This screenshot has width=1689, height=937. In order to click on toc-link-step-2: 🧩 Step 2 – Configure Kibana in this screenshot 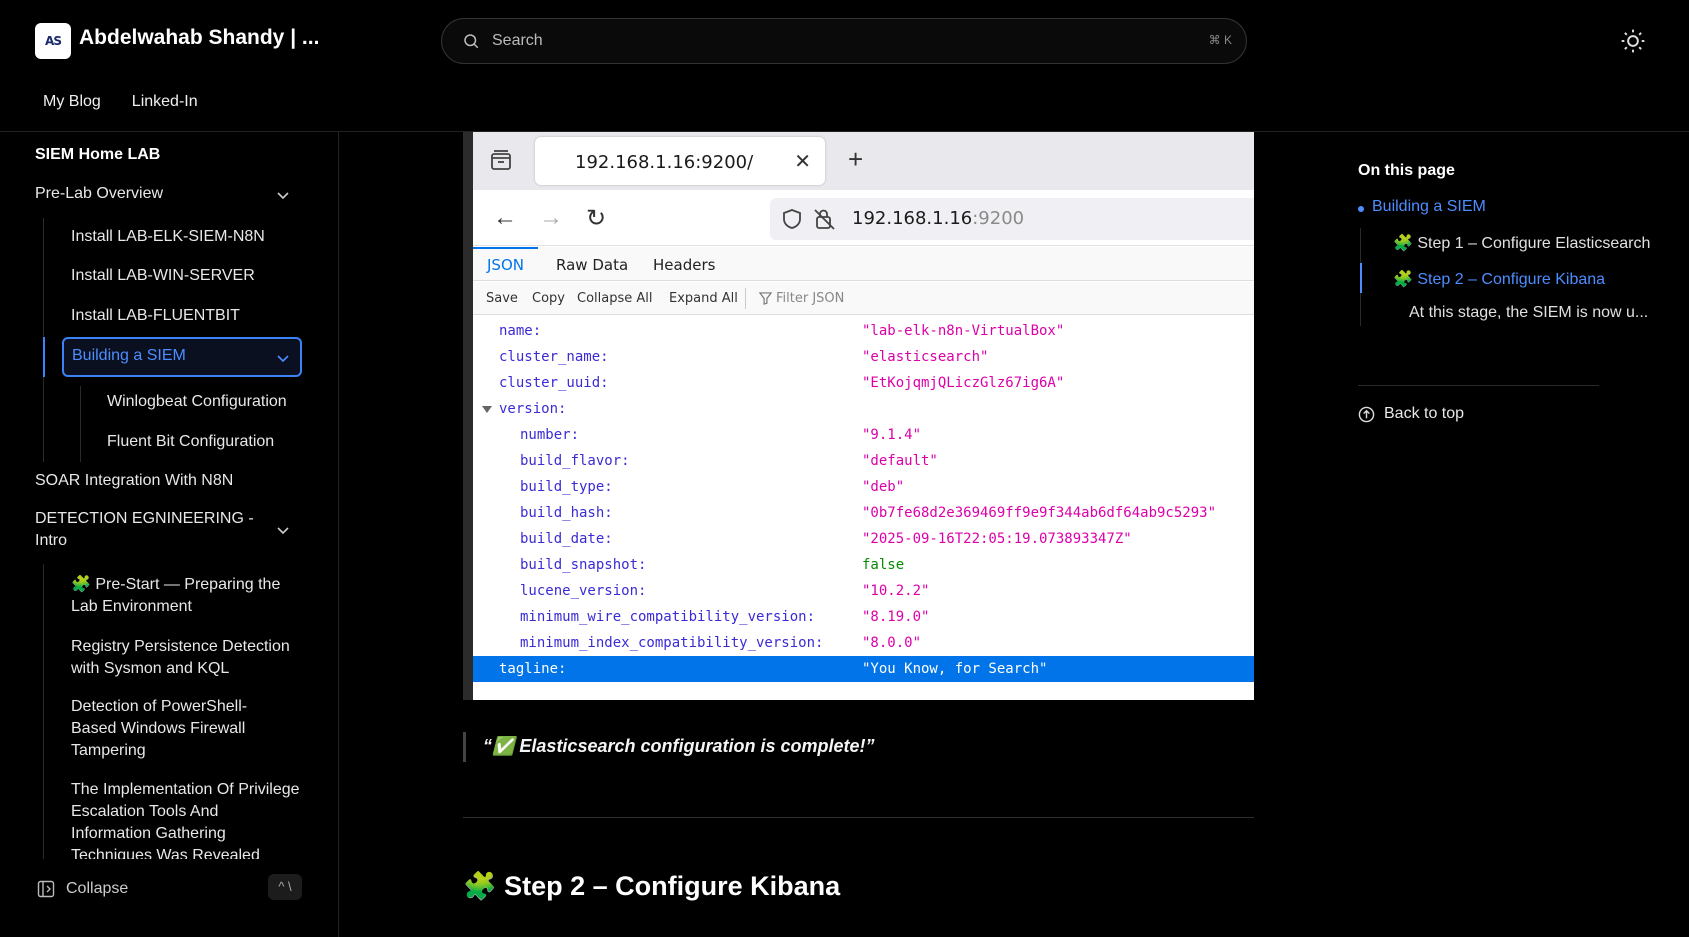, I will do `click(1499, 279)`.